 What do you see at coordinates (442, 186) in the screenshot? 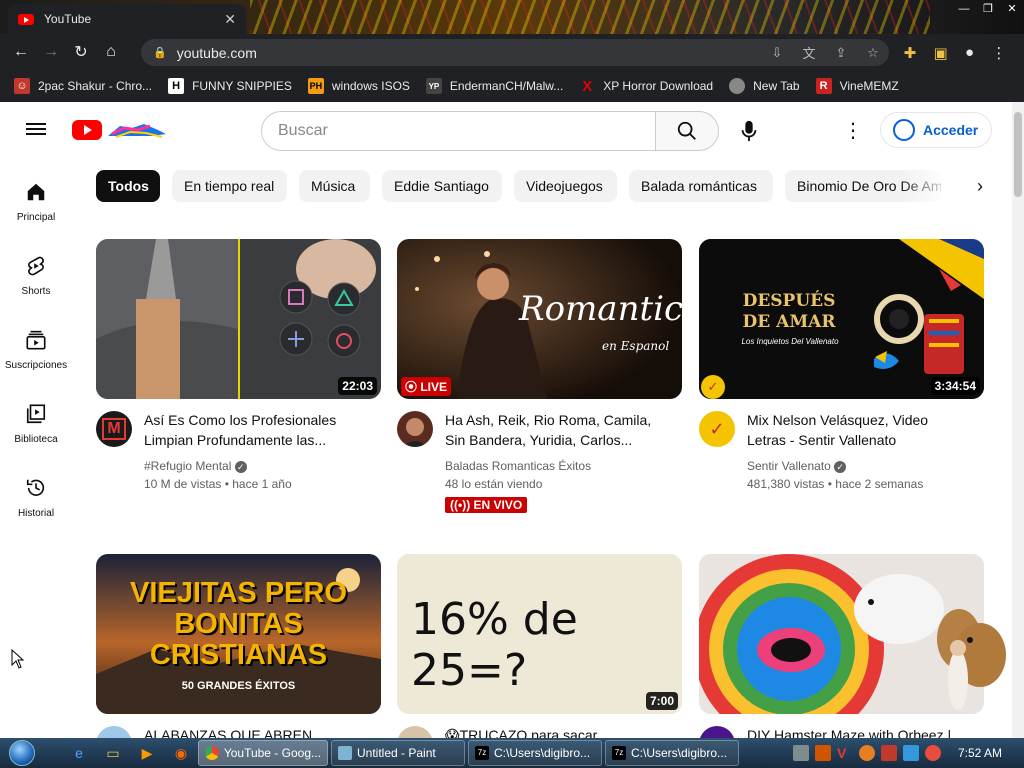
I see `chip-eddie-santiago: Eddie Santiago` at bounding box center [442, 186].